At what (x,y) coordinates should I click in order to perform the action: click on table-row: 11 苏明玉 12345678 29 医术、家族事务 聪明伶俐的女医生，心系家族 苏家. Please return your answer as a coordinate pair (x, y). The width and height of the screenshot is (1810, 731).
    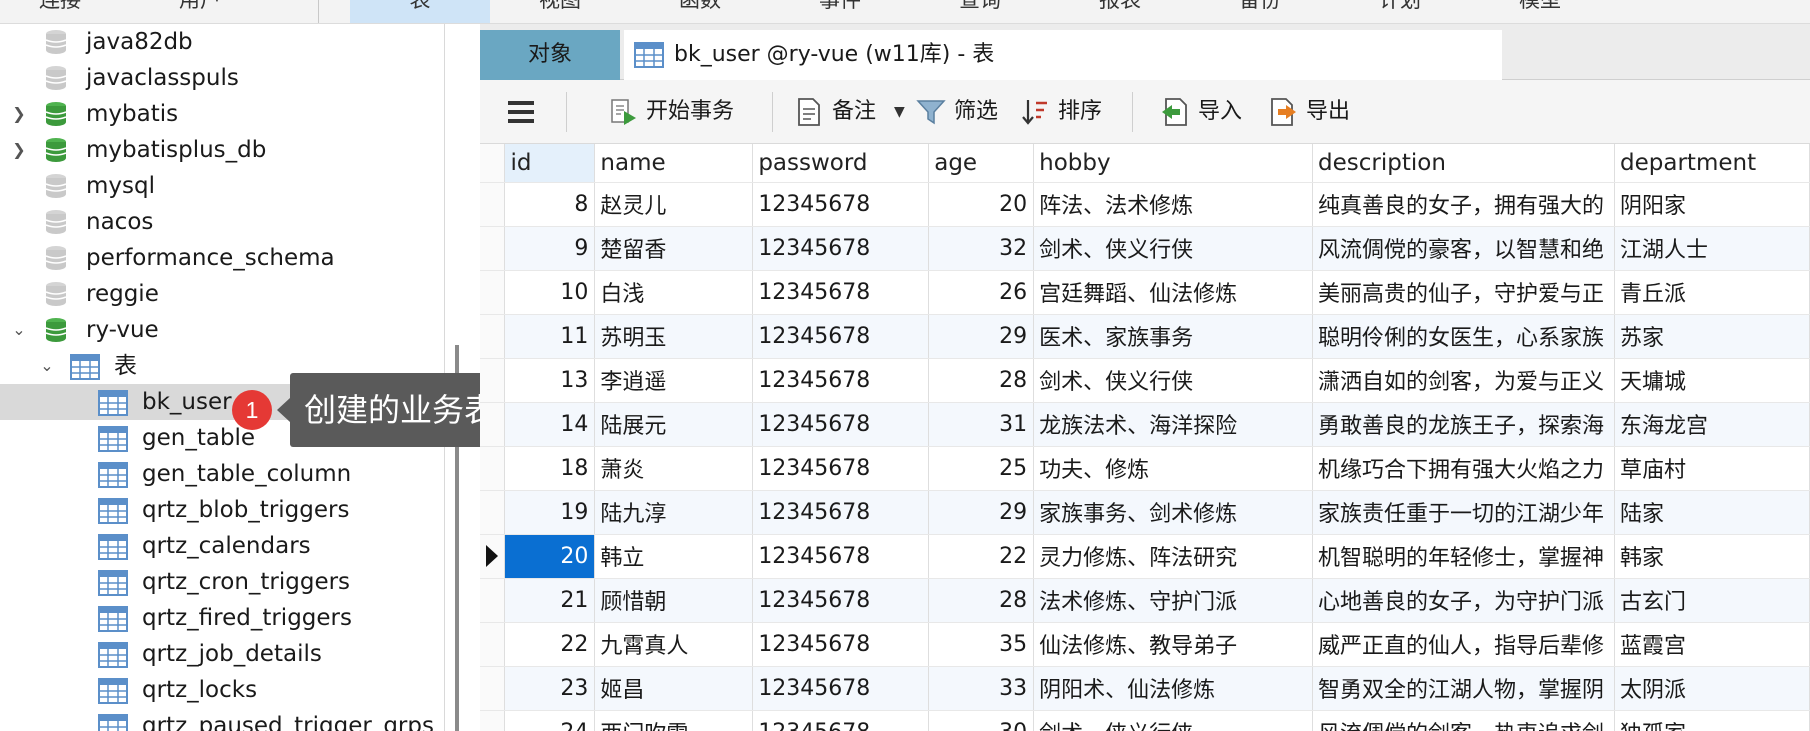
    Looking at the image, I should click on (1145, 336).